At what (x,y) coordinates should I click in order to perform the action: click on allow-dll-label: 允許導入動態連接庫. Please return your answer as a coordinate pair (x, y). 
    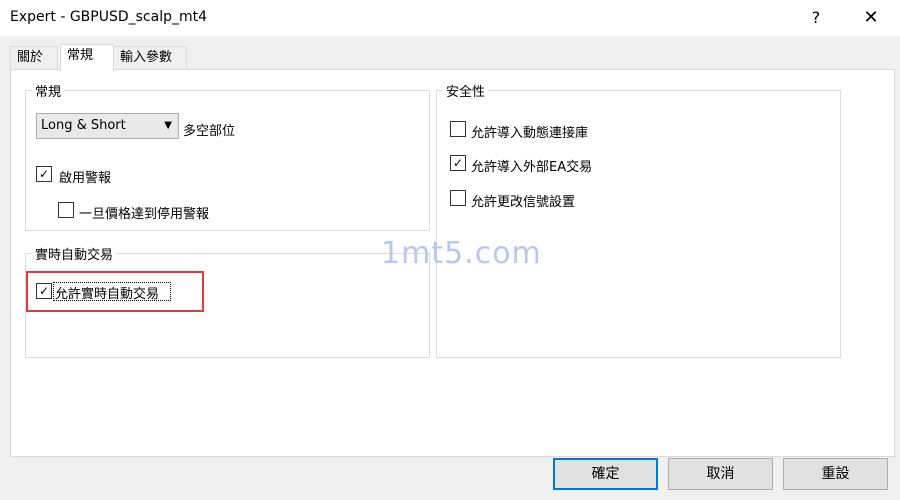
    Looking at the image, I should click on (529, 131).